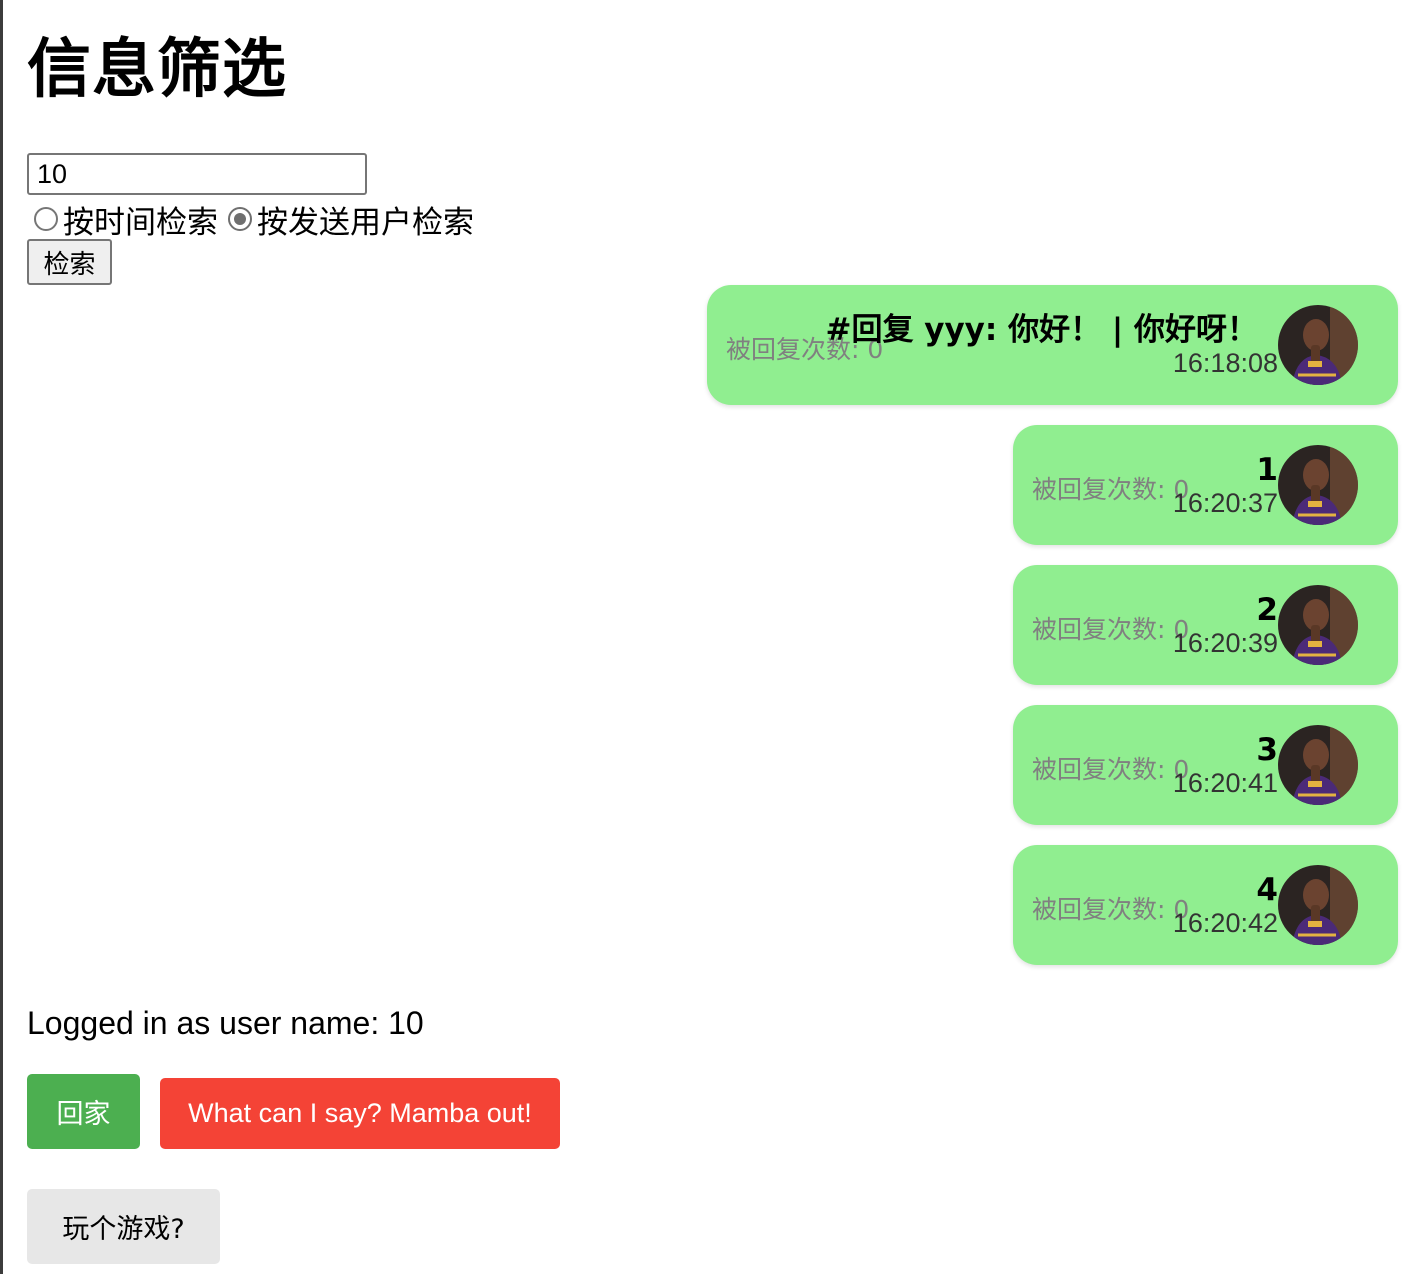 The height and width of the screenshot is (1274, 1405). I want to click on home-button: 回家, so click(83, 1111).